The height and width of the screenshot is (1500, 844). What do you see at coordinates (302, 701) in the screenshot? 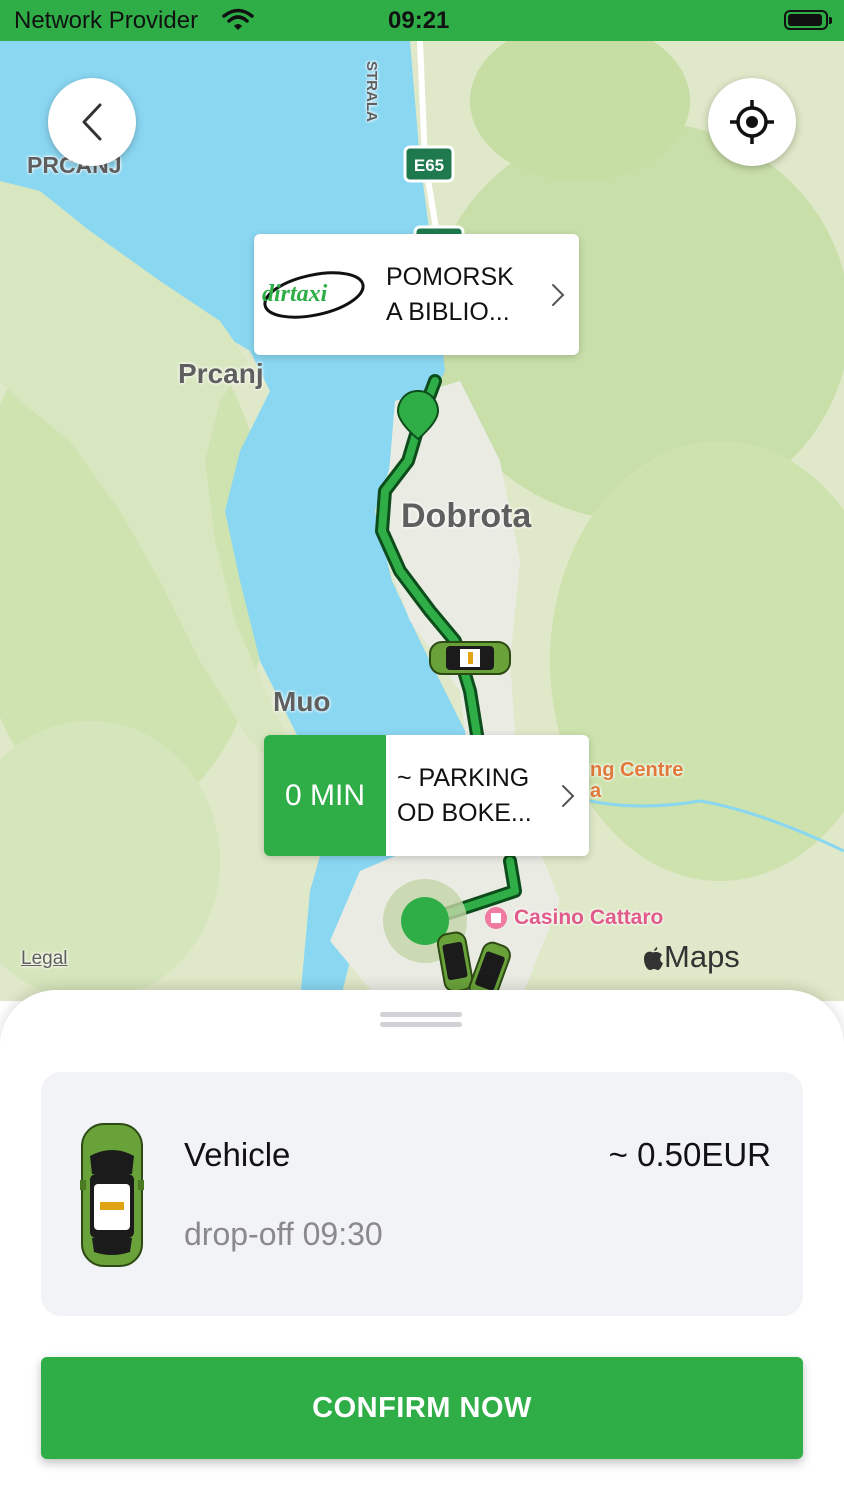
I see `map-label-muo: Muo` at bounding box center [302, 701].